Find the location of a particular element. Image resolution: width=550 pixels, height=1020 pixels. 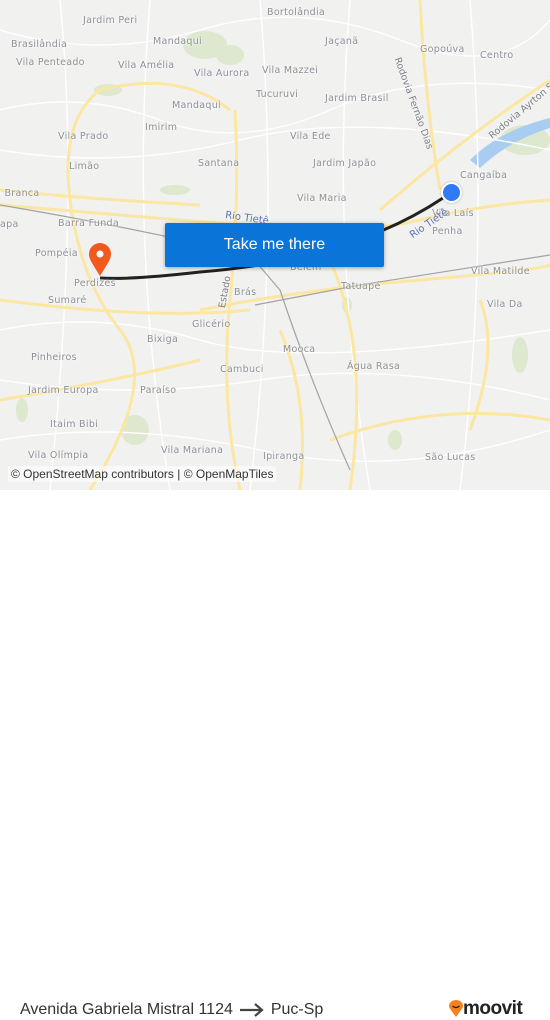

map-label: Vila Mazzei is located at coordinates (290, 70).